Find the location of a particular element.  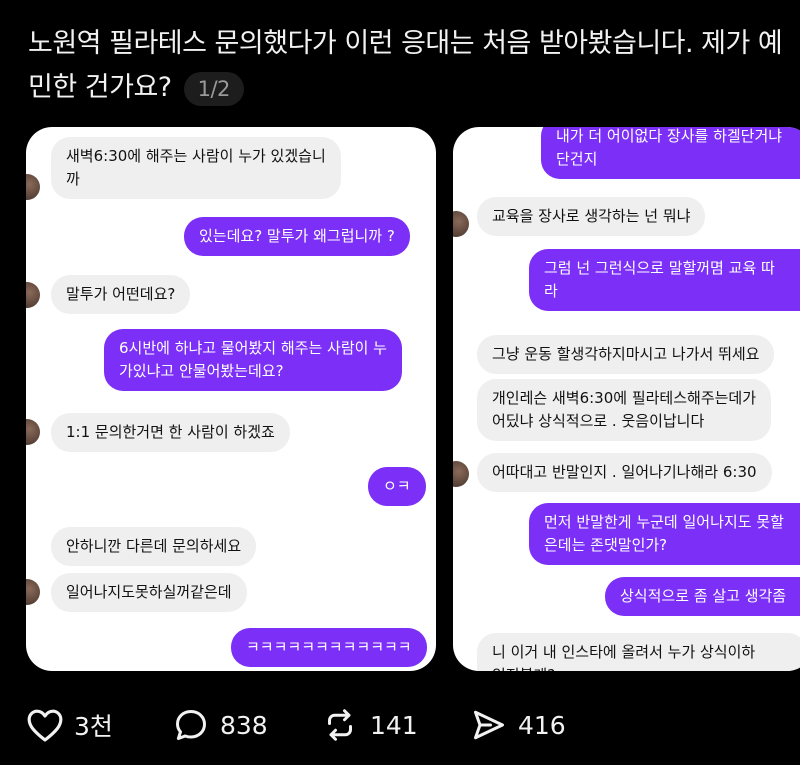

comment-button: 838 is located at coordinates (220, 725).